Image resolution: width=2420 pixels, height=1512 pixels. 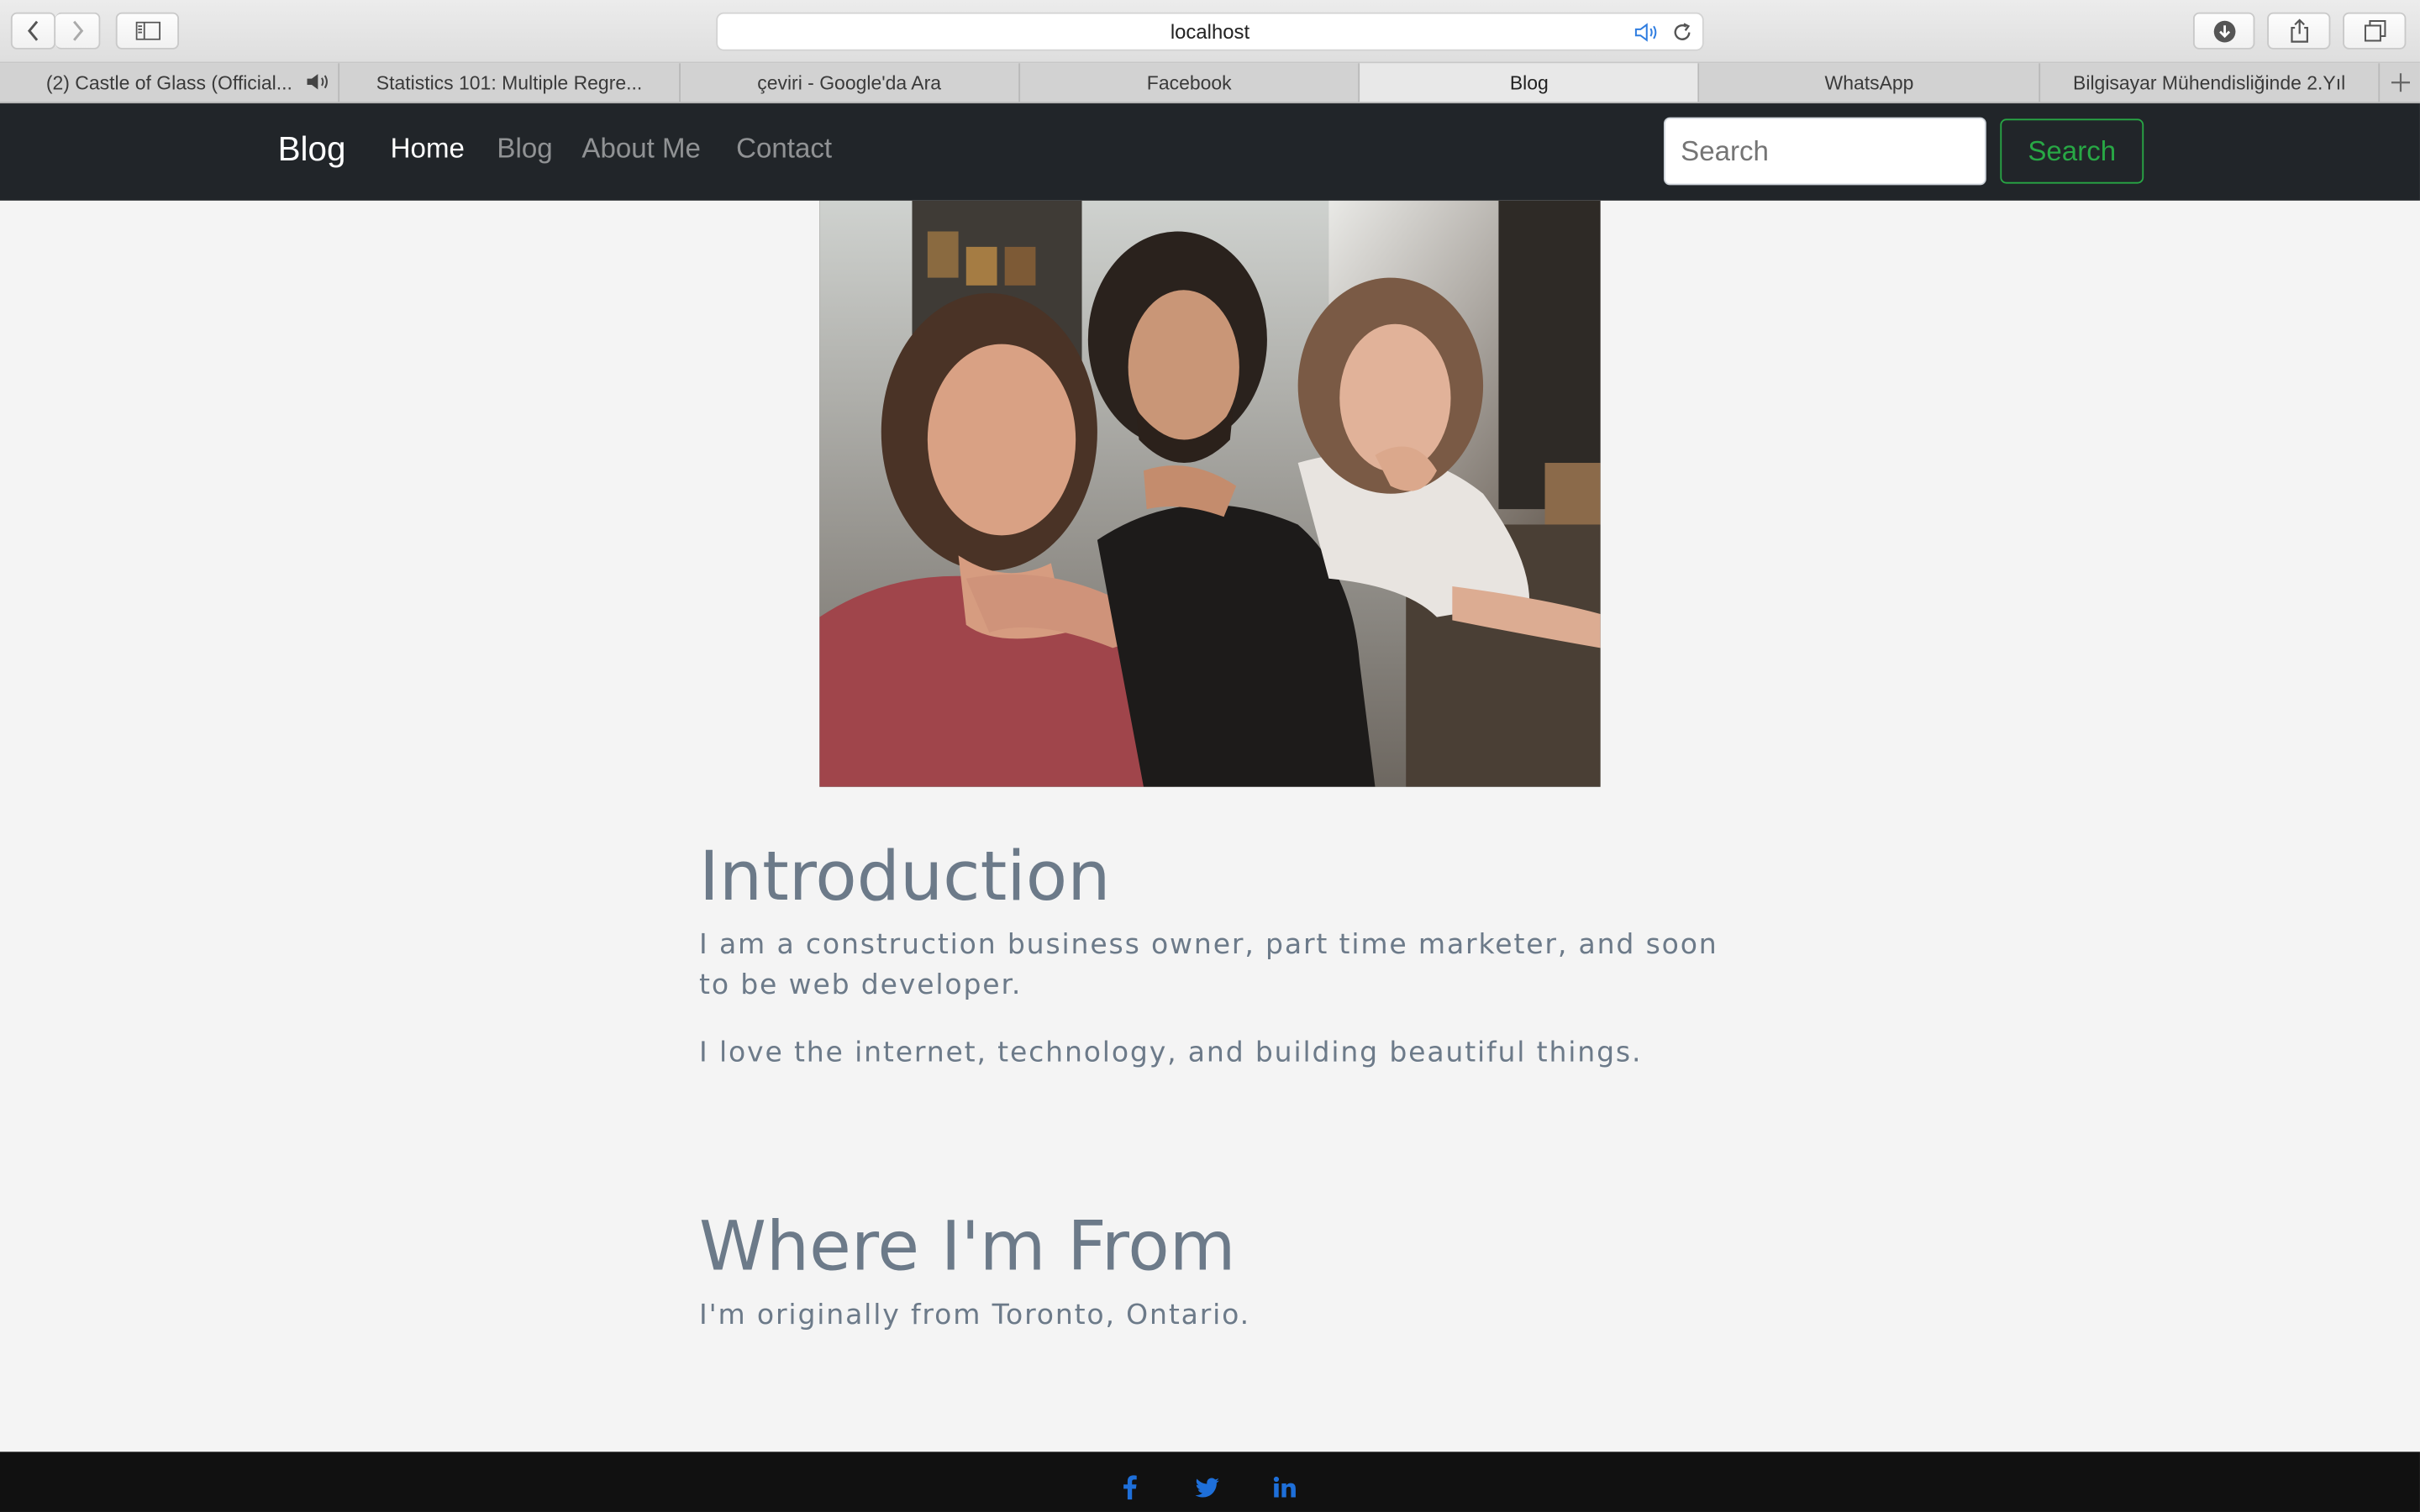 I want to click on photo-image, so click(x=1210, y=493).